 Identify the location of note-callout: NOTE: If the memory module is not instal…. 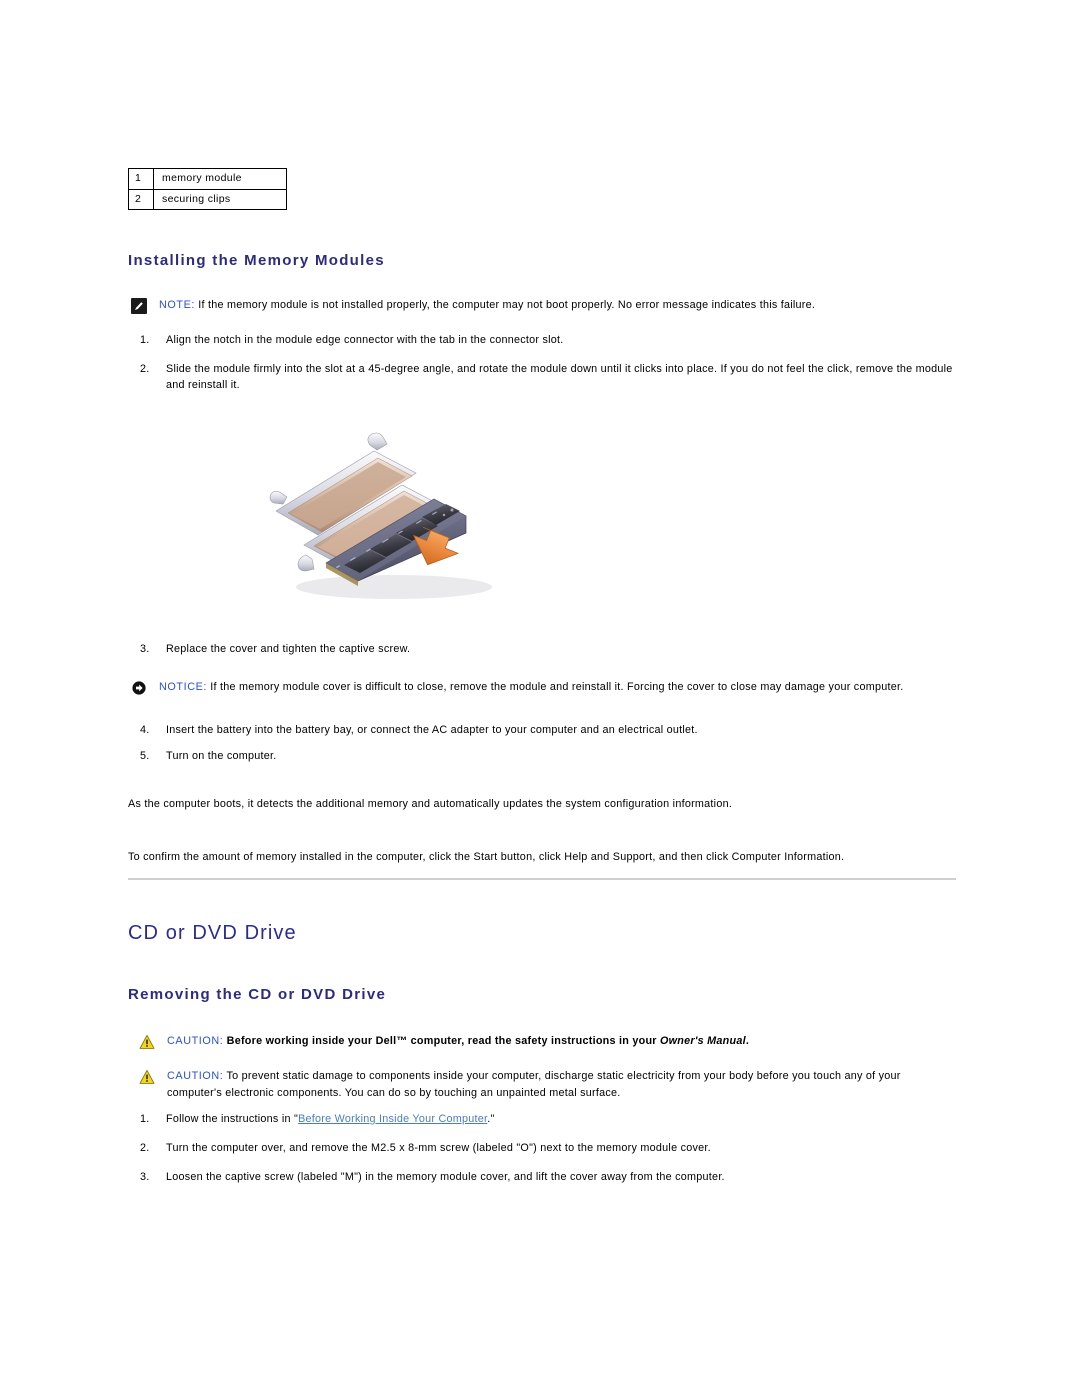
(542, 305).